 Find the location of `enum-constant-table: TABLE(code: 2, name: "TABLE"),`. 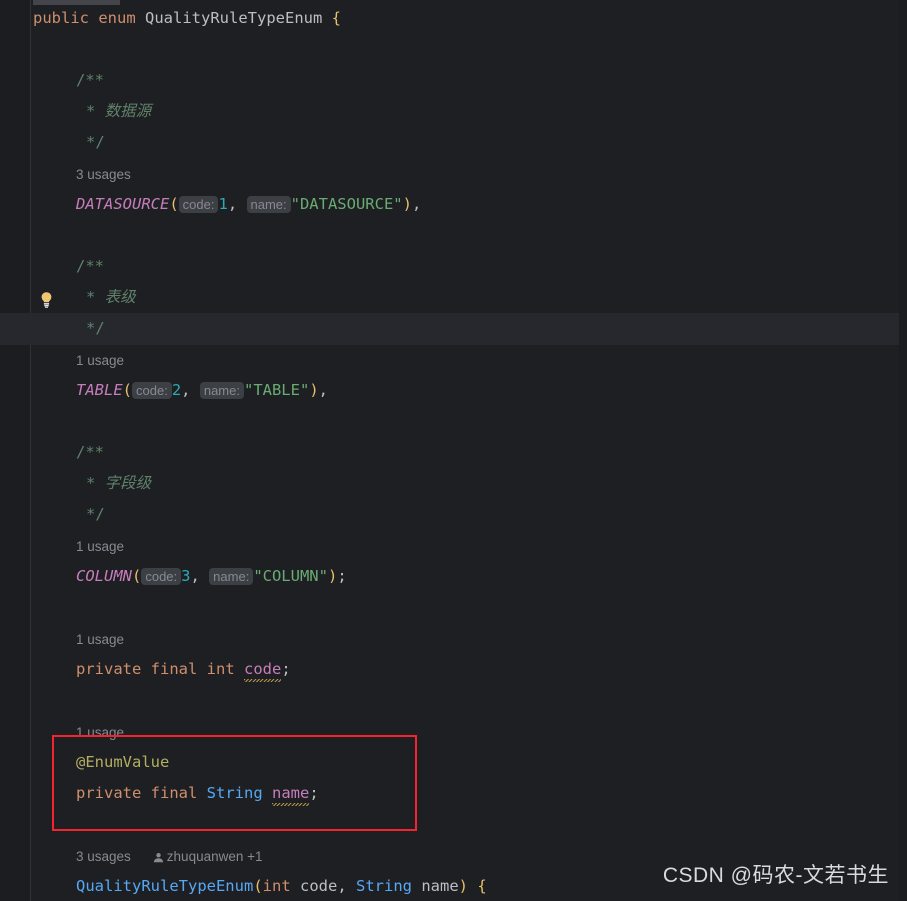

enum-constant-table: TABLE(code: 2, name: "TABLE"), is located at coordinates (202, 390).